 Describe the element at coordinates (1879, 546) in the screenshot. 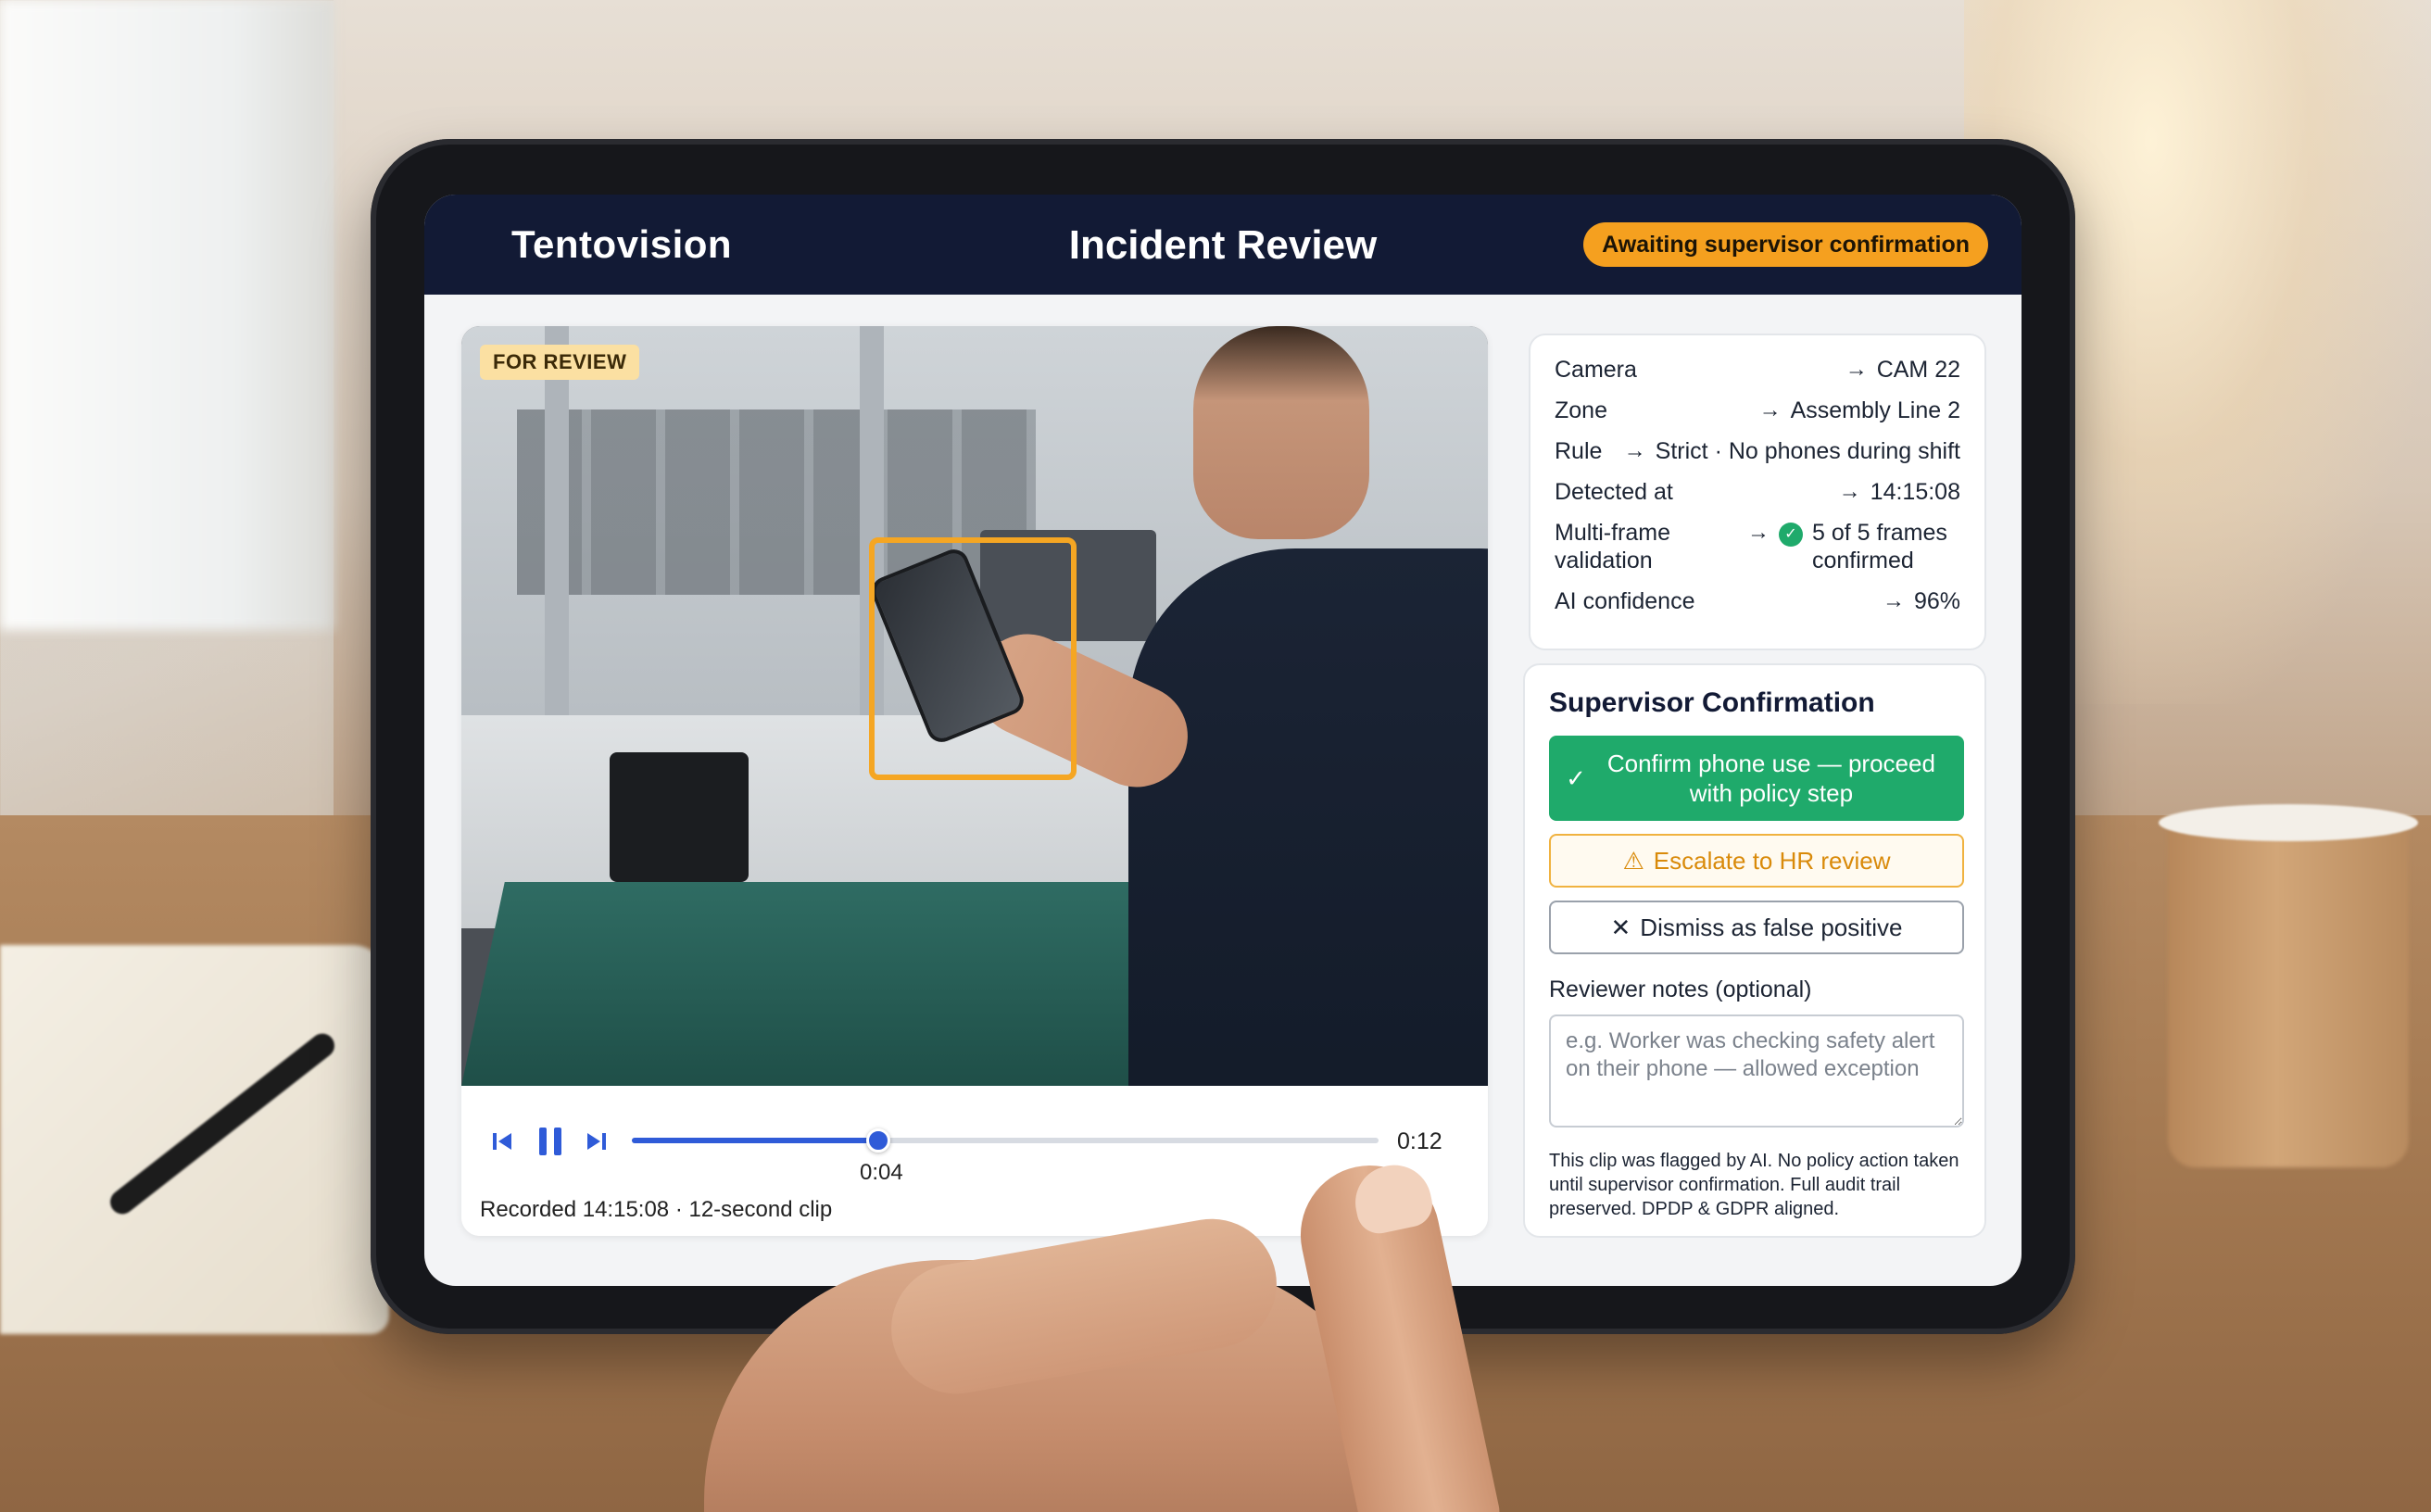

I see `detail-value: 5 of 5 frames confirmed` at that location.